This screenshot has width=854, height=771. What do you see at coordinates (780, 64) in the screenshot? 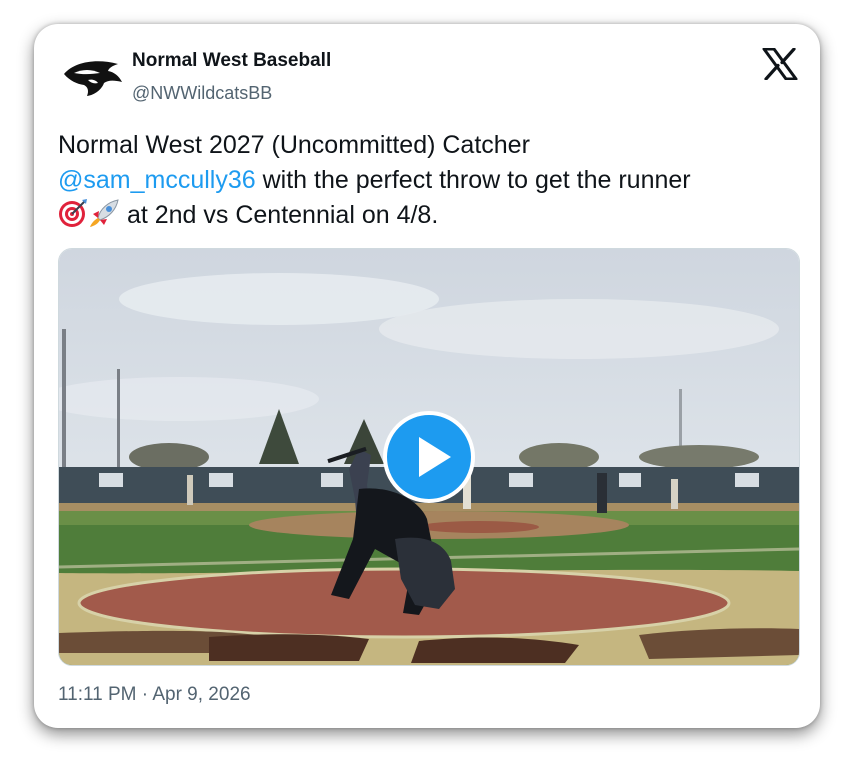
I see `x-logo-icon` at bounding box center [780, 64].